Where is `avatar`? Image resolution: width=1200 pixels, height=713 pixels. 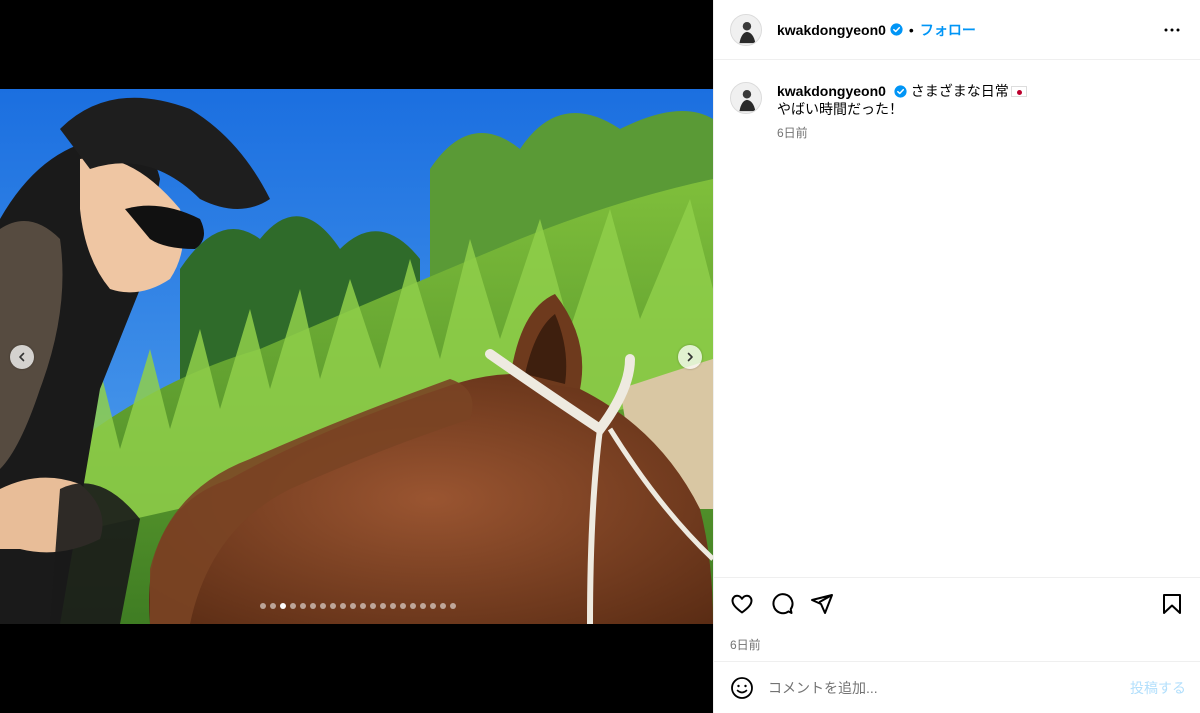
avatar is located at coordinates (746, 29).